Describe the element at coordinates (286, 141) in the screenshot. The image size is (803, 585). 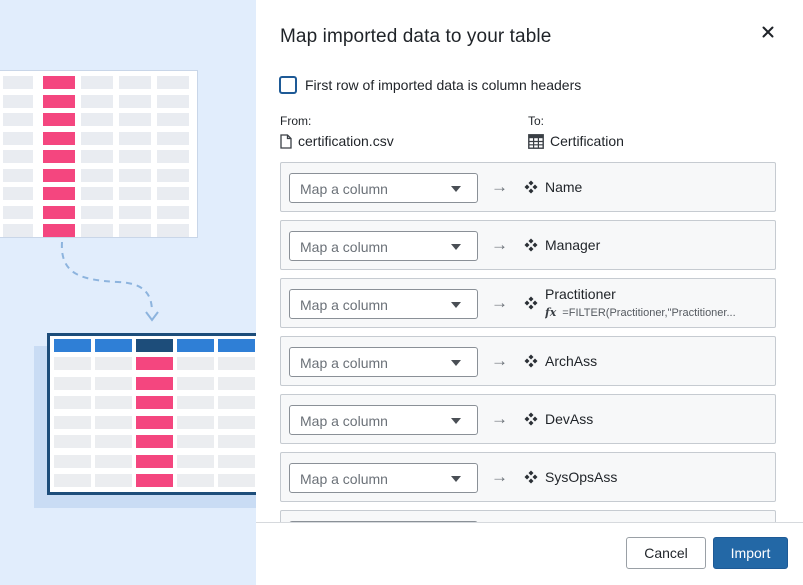
I see `file-icon` at that location.